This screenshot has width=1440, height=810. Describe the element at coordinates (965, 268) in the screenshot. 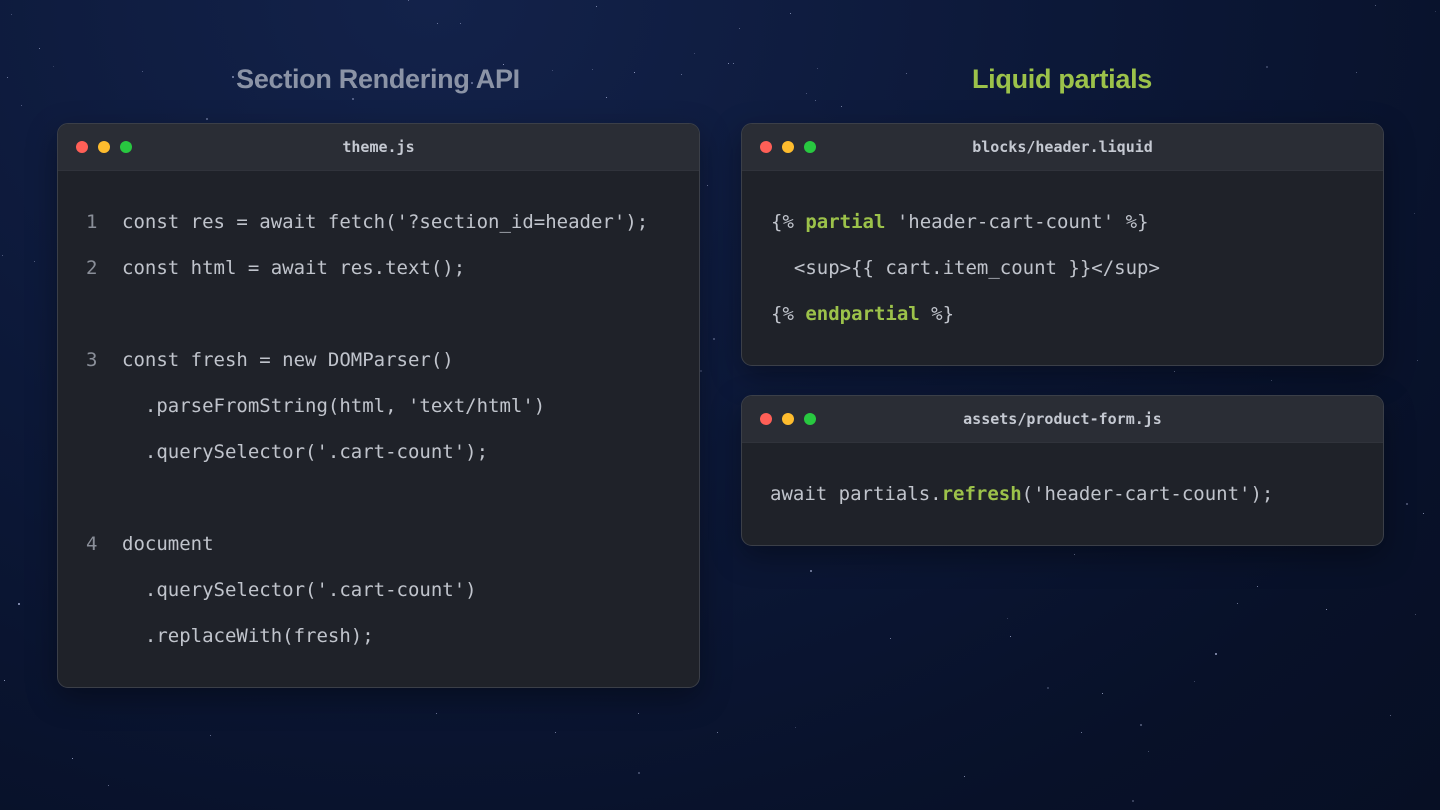

I see `code-line: <sup>{{ cart.item_count }}</sup>` at that location.